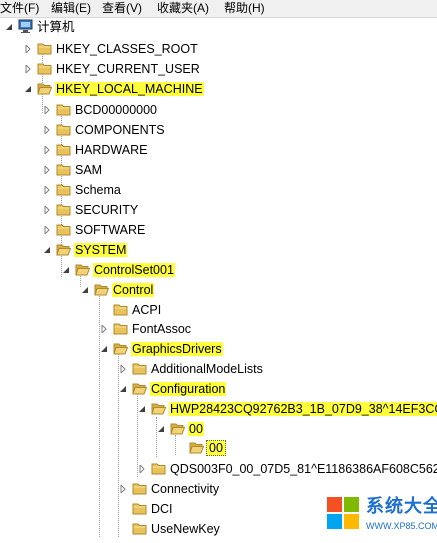 This screenshot has height=543, width=437. What do you see at coordinates (196, 429) in the screenshot?
I see `node-label: 00` at bounding box center [196, 429].